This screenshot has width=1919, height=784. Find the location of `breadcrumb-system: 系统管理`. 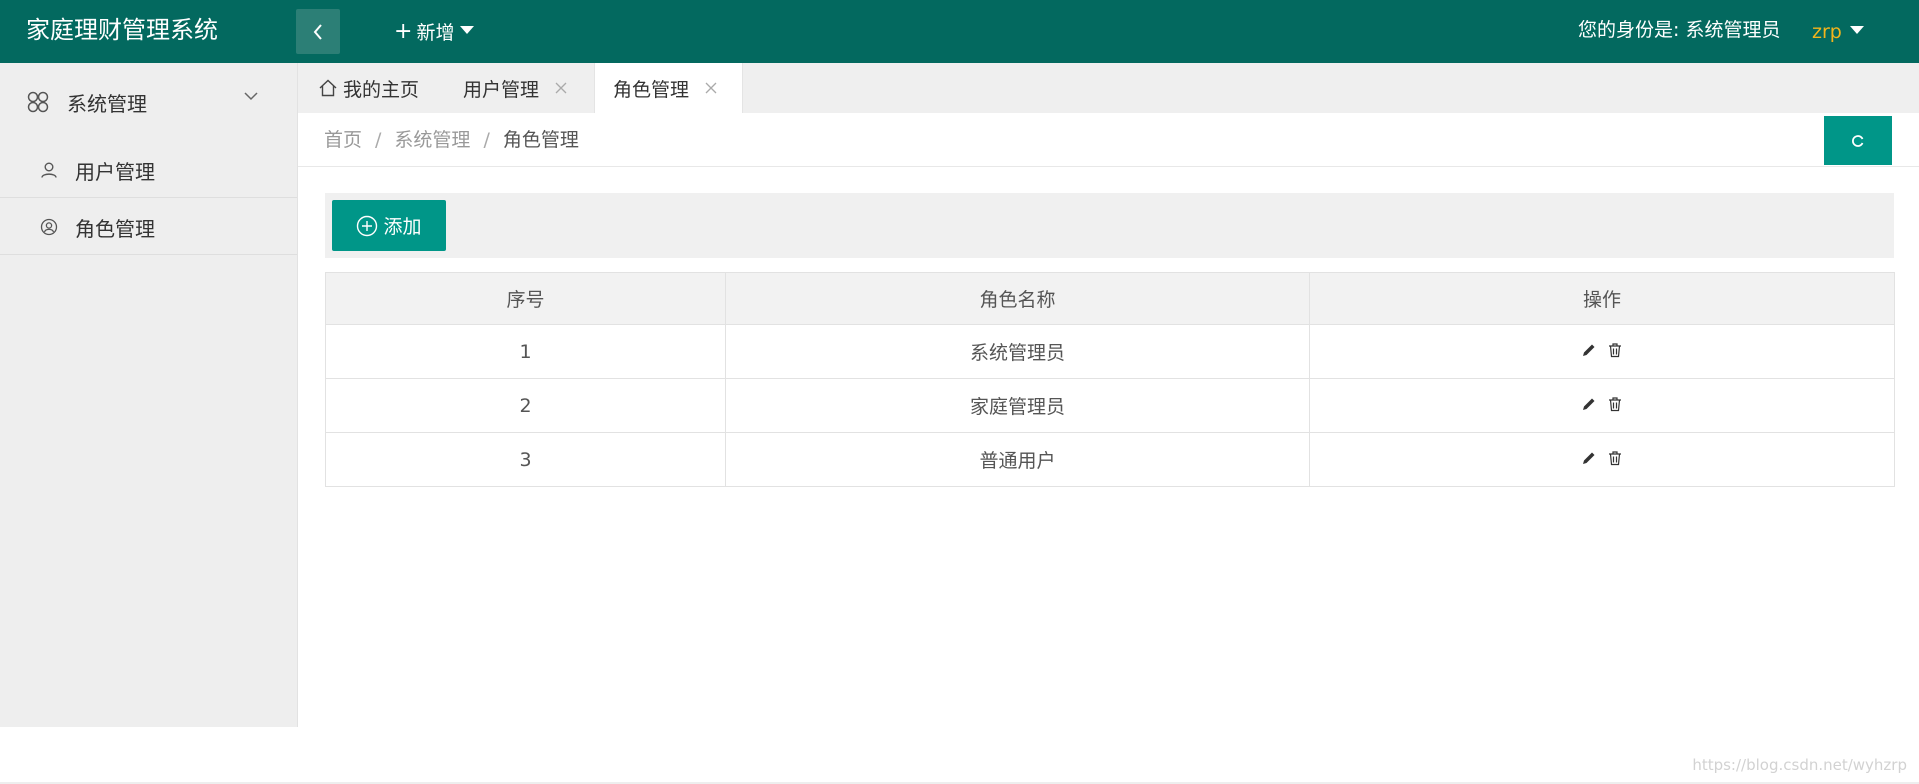

breadcrumb-system: 系统管理 is located at coordinates (432, 140).